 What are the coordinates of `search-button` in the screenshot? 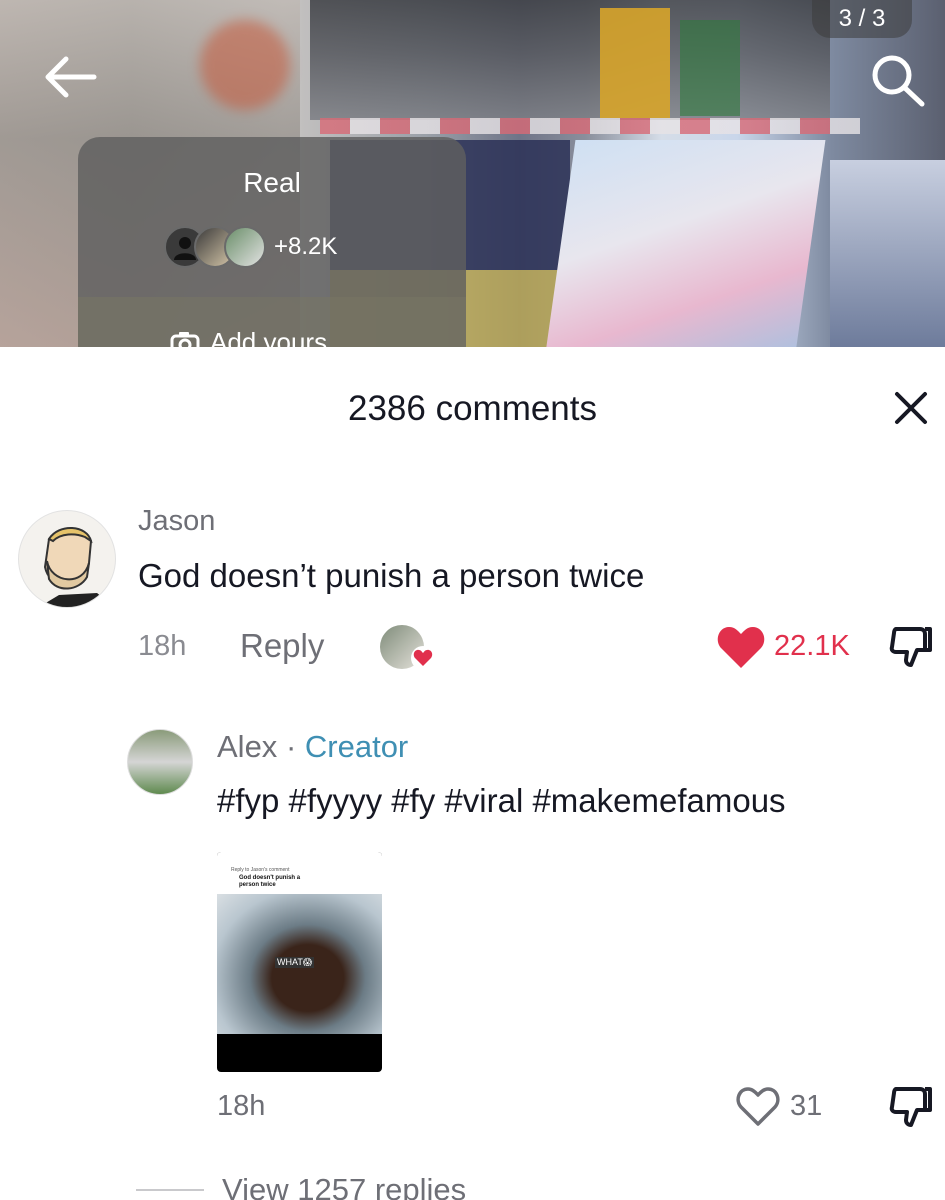 It's located at (897, 80).